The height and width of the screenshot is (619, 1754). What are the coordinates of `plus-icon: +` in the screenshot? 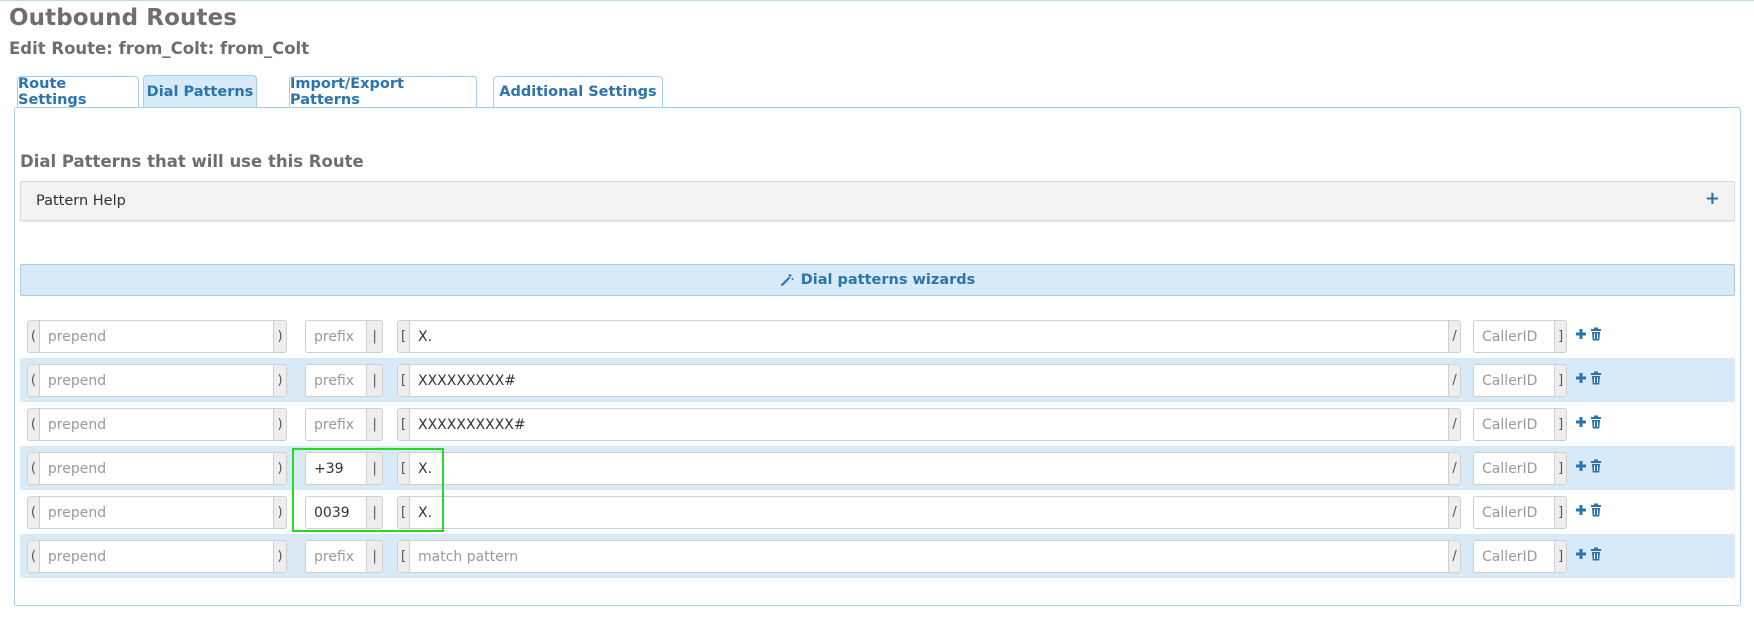 It's located at (1712, 199).